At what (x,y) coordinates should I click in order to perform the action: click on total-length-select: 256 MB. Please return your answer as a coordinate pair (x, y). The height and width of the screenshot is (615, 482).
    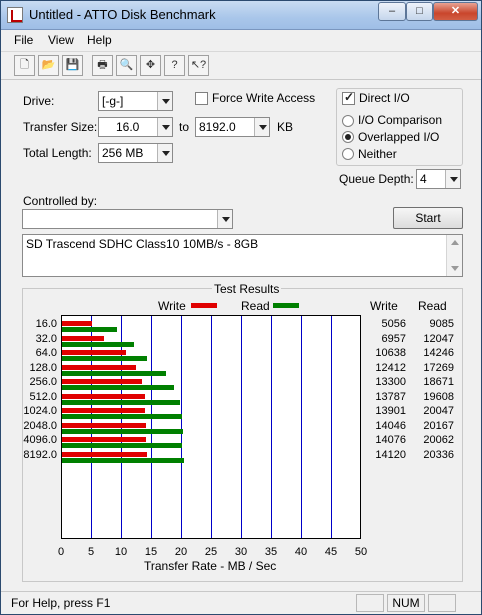
    Looking at the image, I should click on (135, 153).